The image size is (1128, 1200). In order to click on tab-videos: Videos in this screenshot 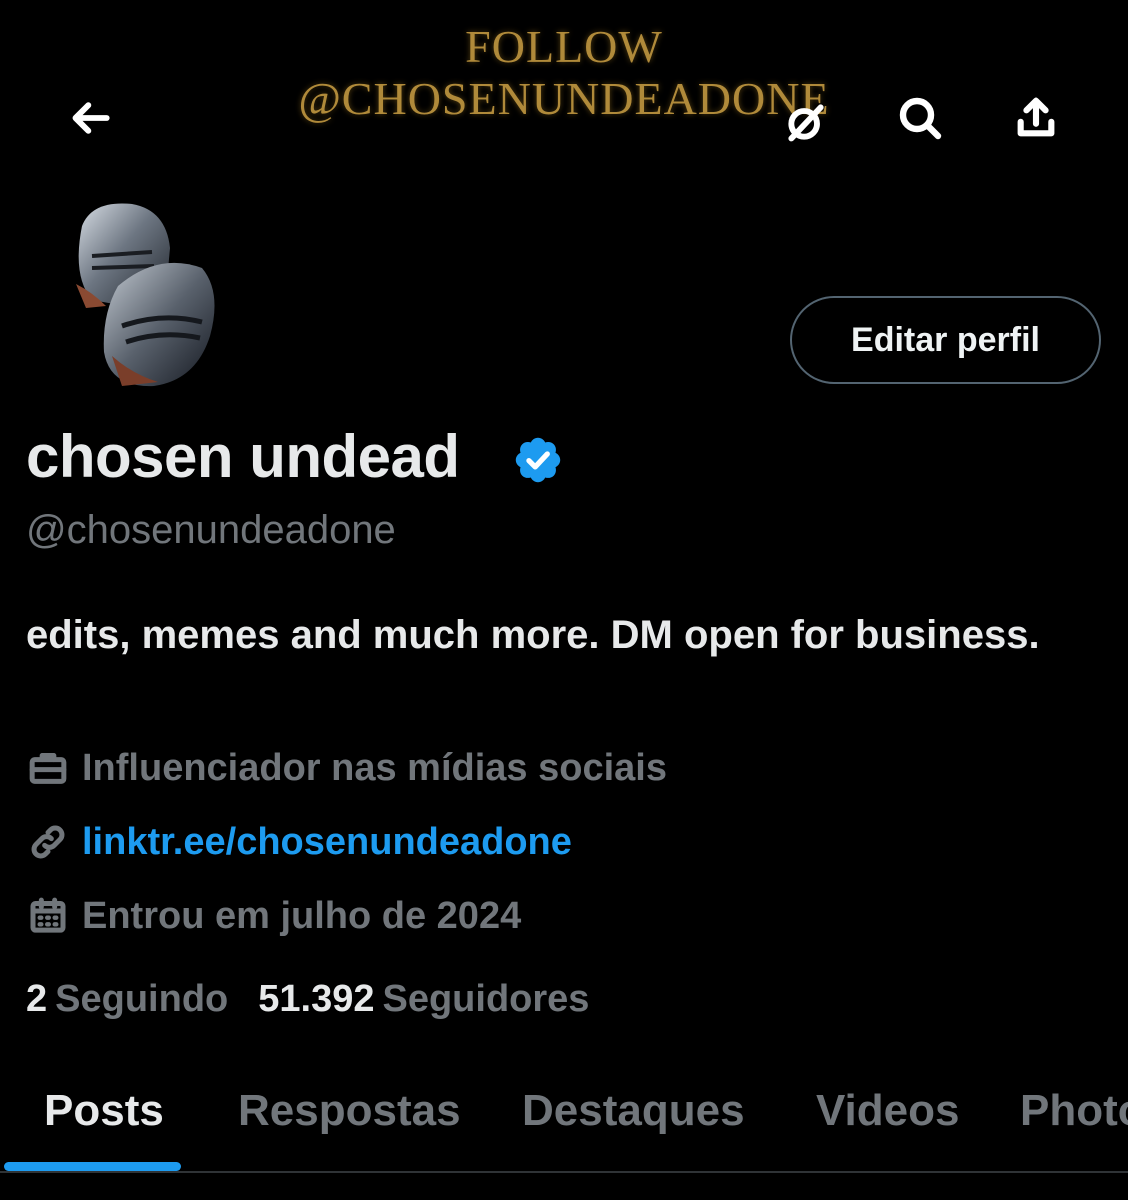, I will do `click(887, 1111)`.